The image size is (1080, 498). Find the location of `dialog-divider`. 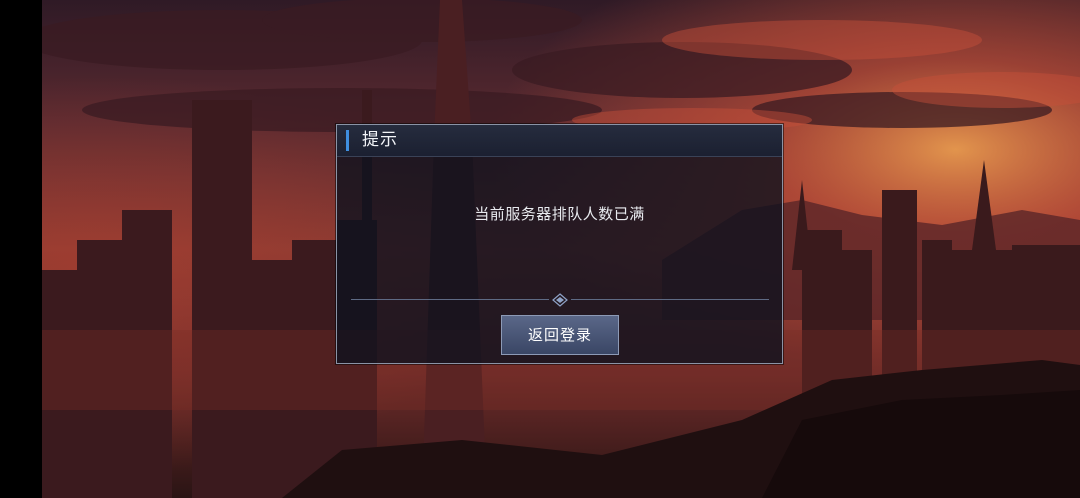

dialog-divider is located at coordinates (560, 300).